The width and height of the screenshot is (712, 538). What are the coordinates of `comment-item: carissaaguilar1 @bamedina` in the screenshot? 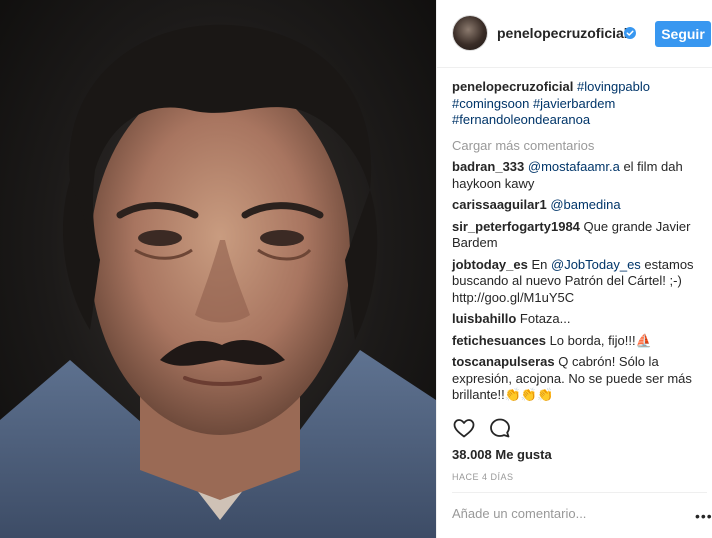 It's located at (579, 205).